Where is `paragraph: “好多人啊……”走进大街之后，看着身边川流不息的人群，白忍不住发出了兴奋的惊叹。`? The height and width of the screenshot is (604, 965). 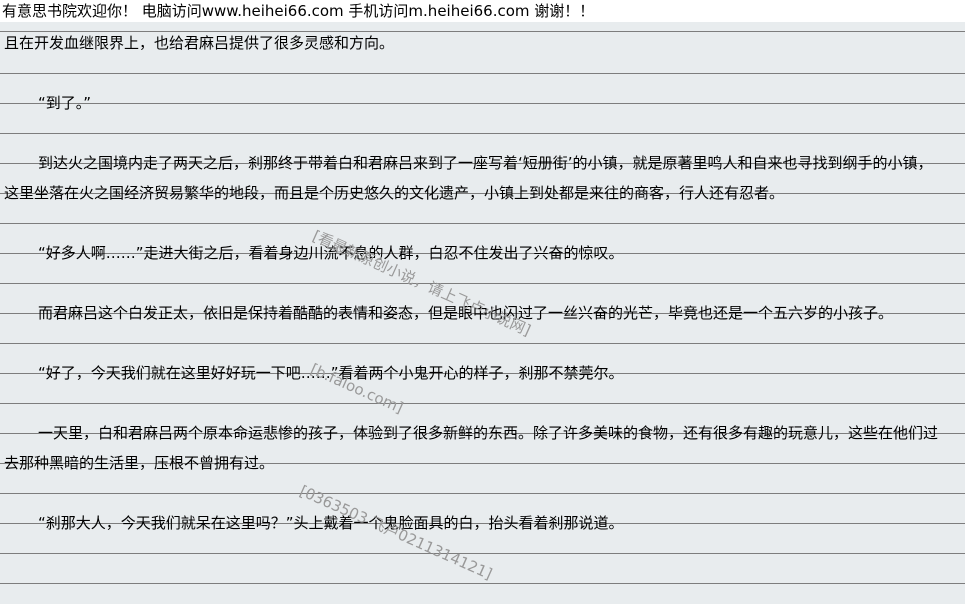
paragraph: “好多人啊……”走进大街之后，看着身边川流不息的人群，白忍不住发出了兴奋的惊叹。 is located at coordinates (331, 253).